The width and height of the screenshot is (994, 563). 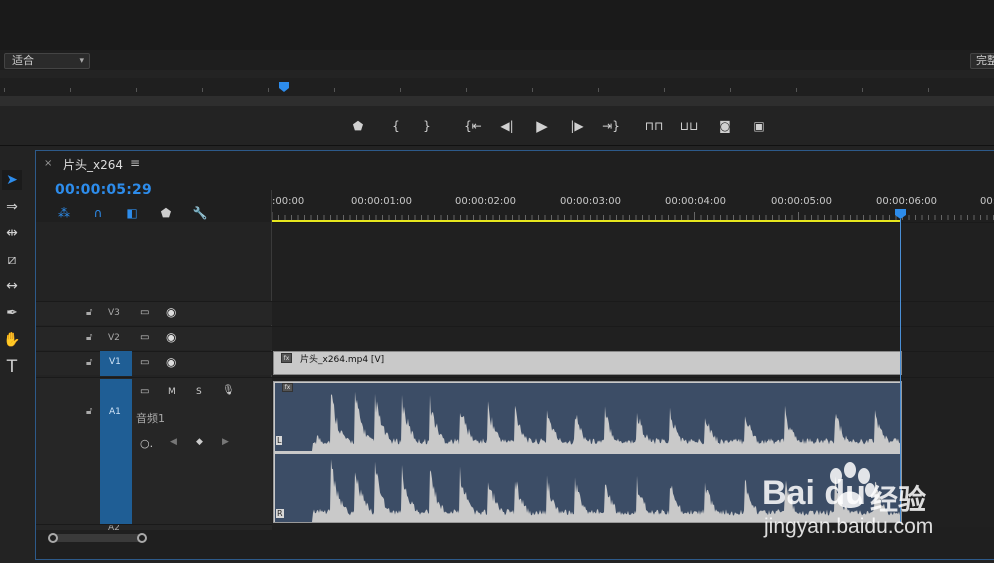 I want to click on resolution-value: 完整, so click(x=985, y=60).